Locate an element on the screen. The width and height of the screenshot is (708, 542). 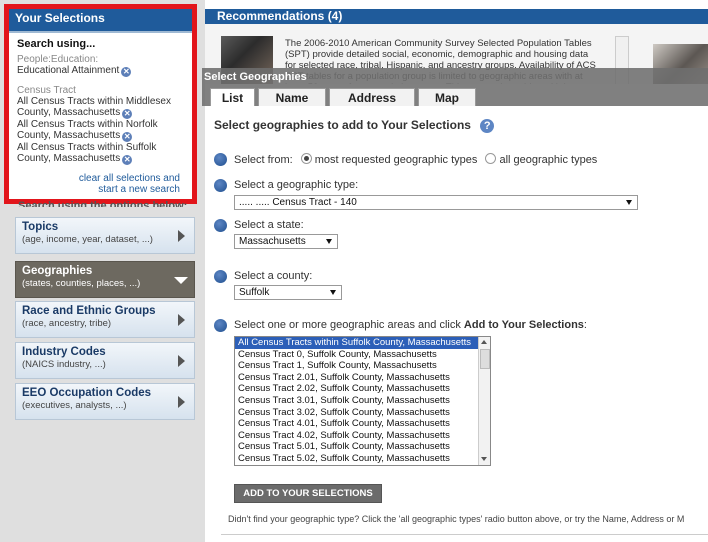
select-geographies-title: Select Geographies is located at coordinates (455, 77).